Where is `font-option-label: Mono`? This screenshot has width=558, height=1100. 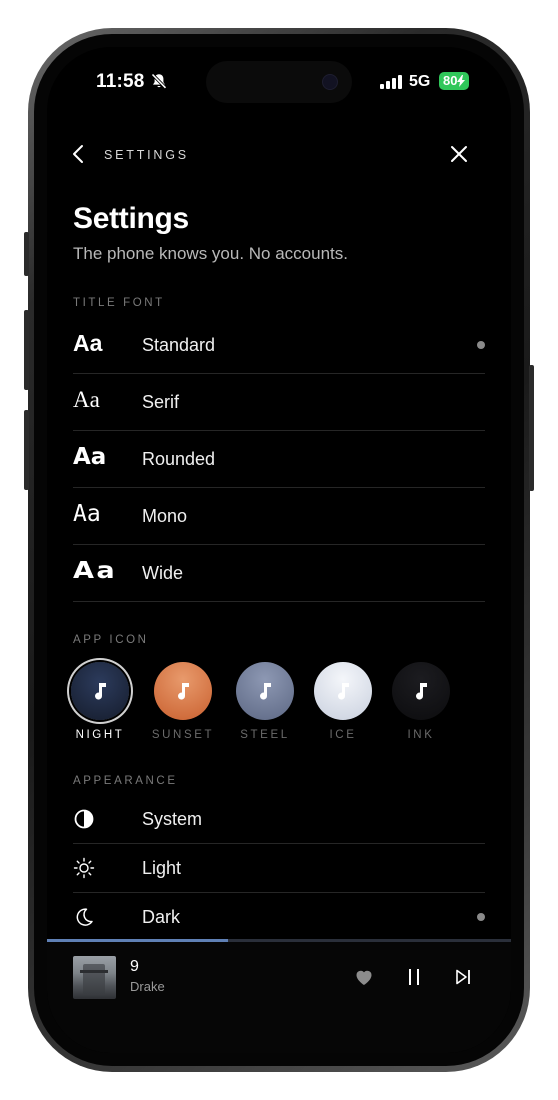 font-option-label: Mono is located at coordinates (165, 516).